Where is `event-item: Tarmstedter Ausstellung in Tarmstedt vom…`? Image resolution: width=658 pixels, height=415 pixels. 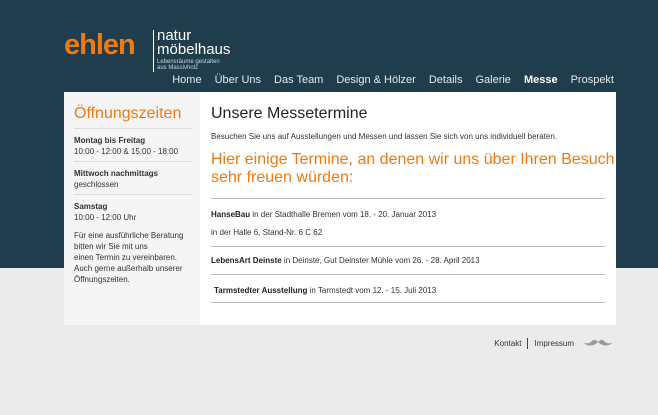 event-item: Tarmstedter Ausstellung in Tarmstedt vom… is located at coordinates (325, 290).